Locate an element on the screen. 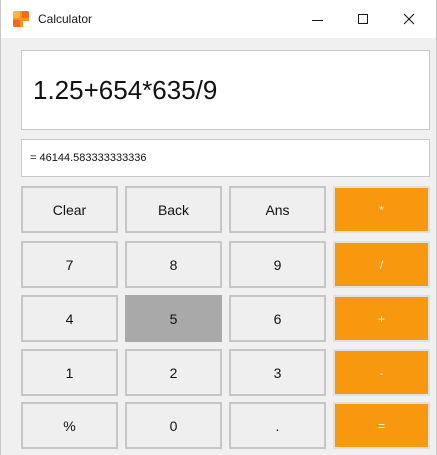 The width and height of the screenshot is (437, 455). digit-8-button: 8 is located at coordinates (173, 264).